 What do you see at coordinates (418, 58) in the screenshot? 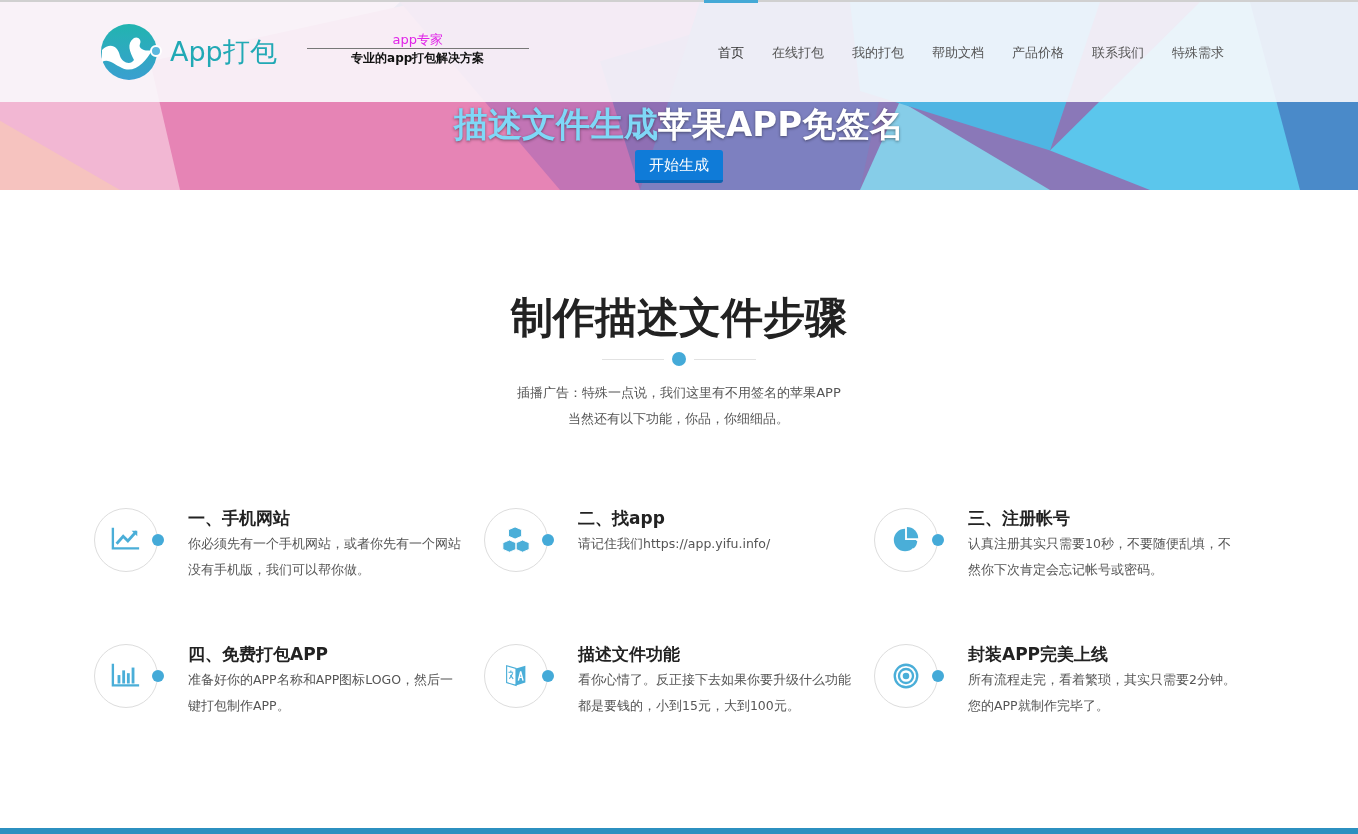
I see `slogan-subtitle: 专业的app打包解决方案` at bounding box center [418, 58].